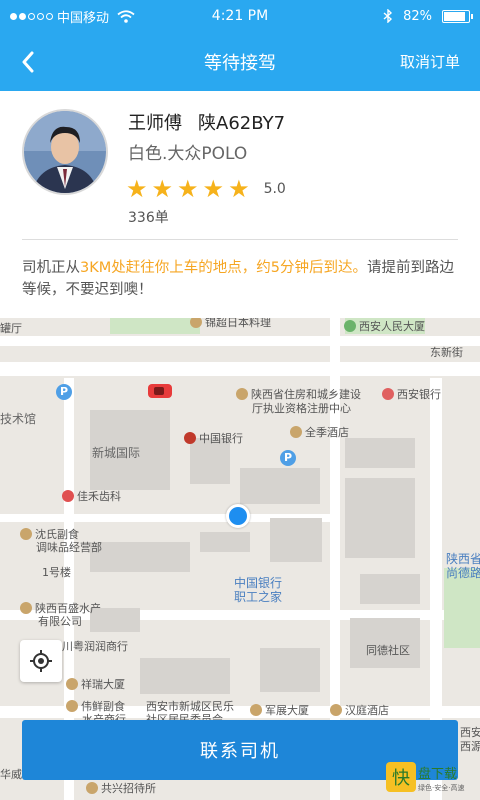  What do you see at coordinates (213, 438) in the screenshot?
I see `map-label: 中国银行` at bounding box center [213, 438].